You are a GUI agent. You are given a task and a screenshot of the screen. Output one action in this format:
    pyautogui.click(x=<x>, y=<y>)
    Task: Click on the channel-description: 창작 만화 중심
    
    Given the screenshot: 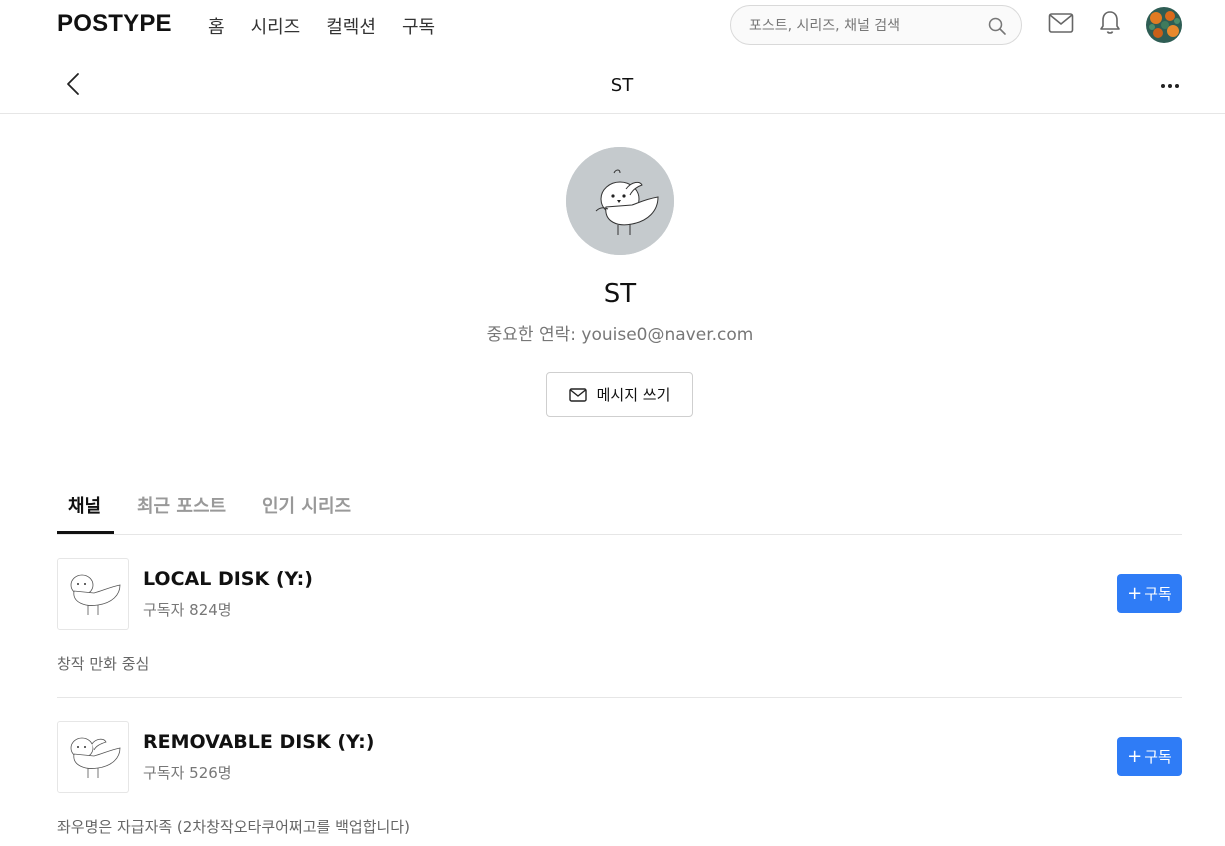 What is the action you would take?
    pyautogui.click(x=103, y=664)
    